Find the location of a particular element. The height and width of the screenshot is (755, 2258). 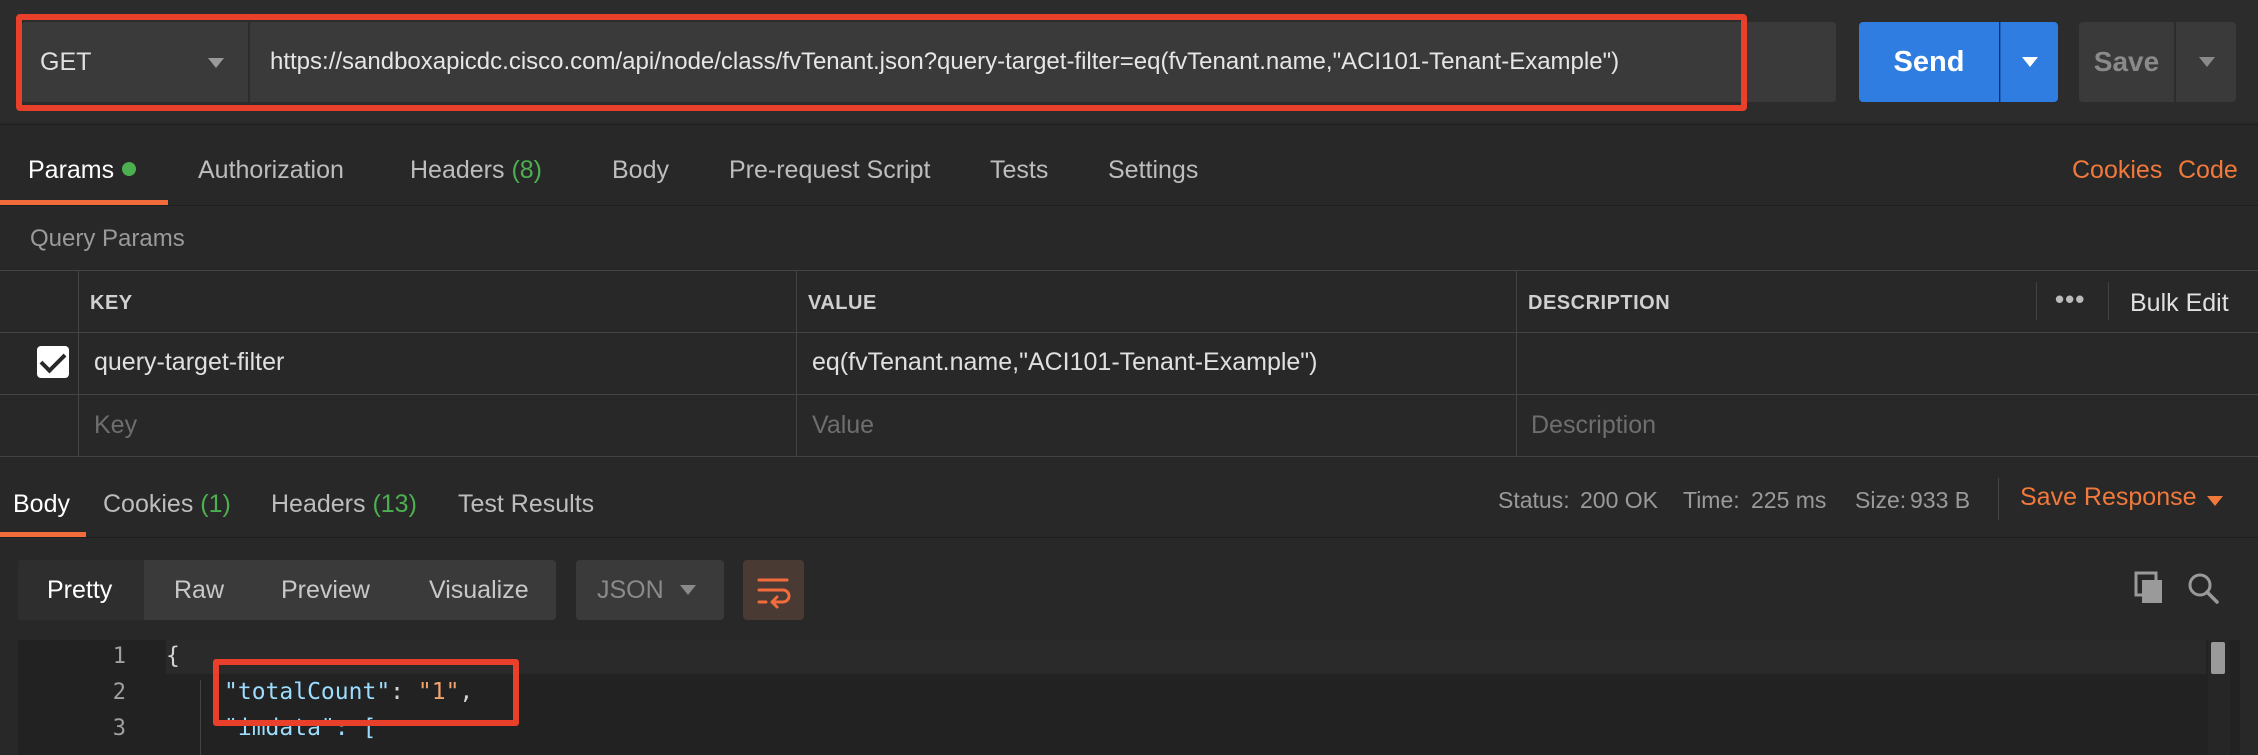

send-options-button is located at coordinates (2029, 62).